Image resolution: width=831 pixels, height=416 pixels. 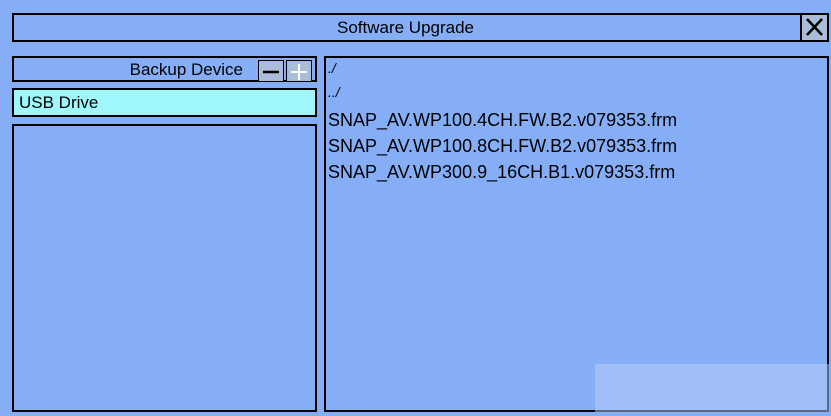 I want to click on remove-device-button, so click(x=271, y=71).